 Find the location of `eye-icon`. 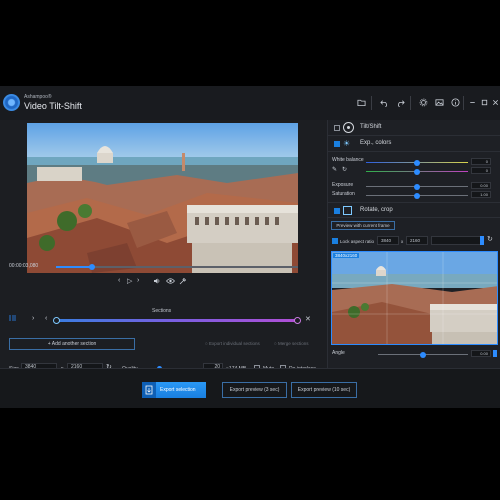

eye-icon is located at coordinates (170, 282).